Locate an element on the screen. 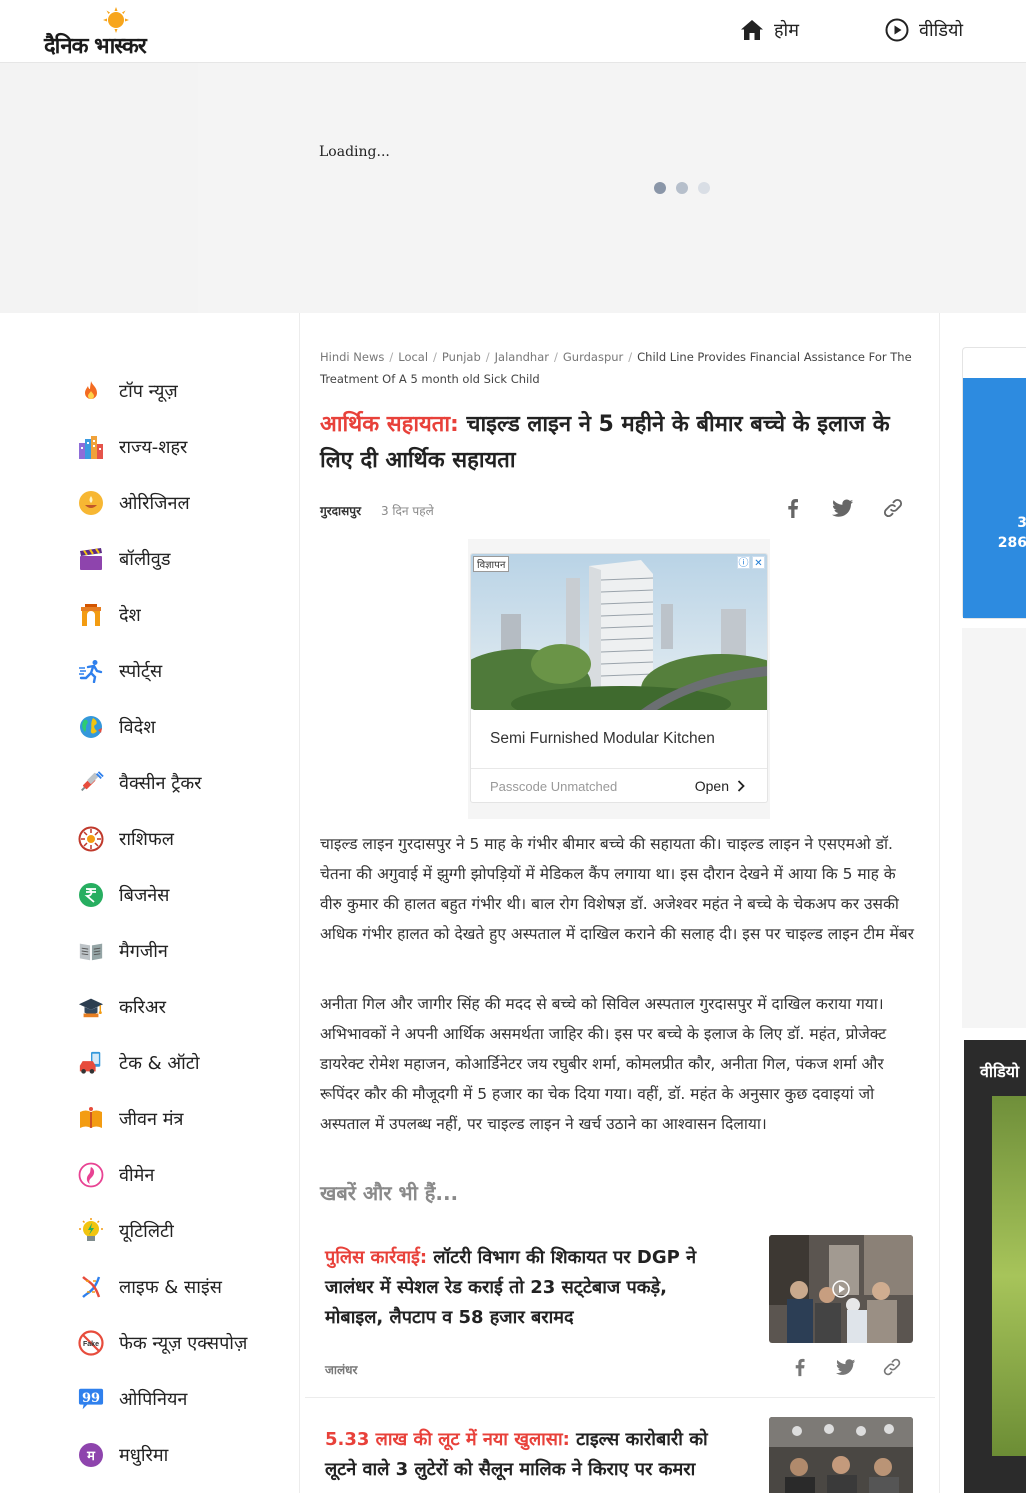 The height and width of the screenshot is (1493, 1026). sidebar-item-label: बिजनेस is located at coordinates (144, 895).